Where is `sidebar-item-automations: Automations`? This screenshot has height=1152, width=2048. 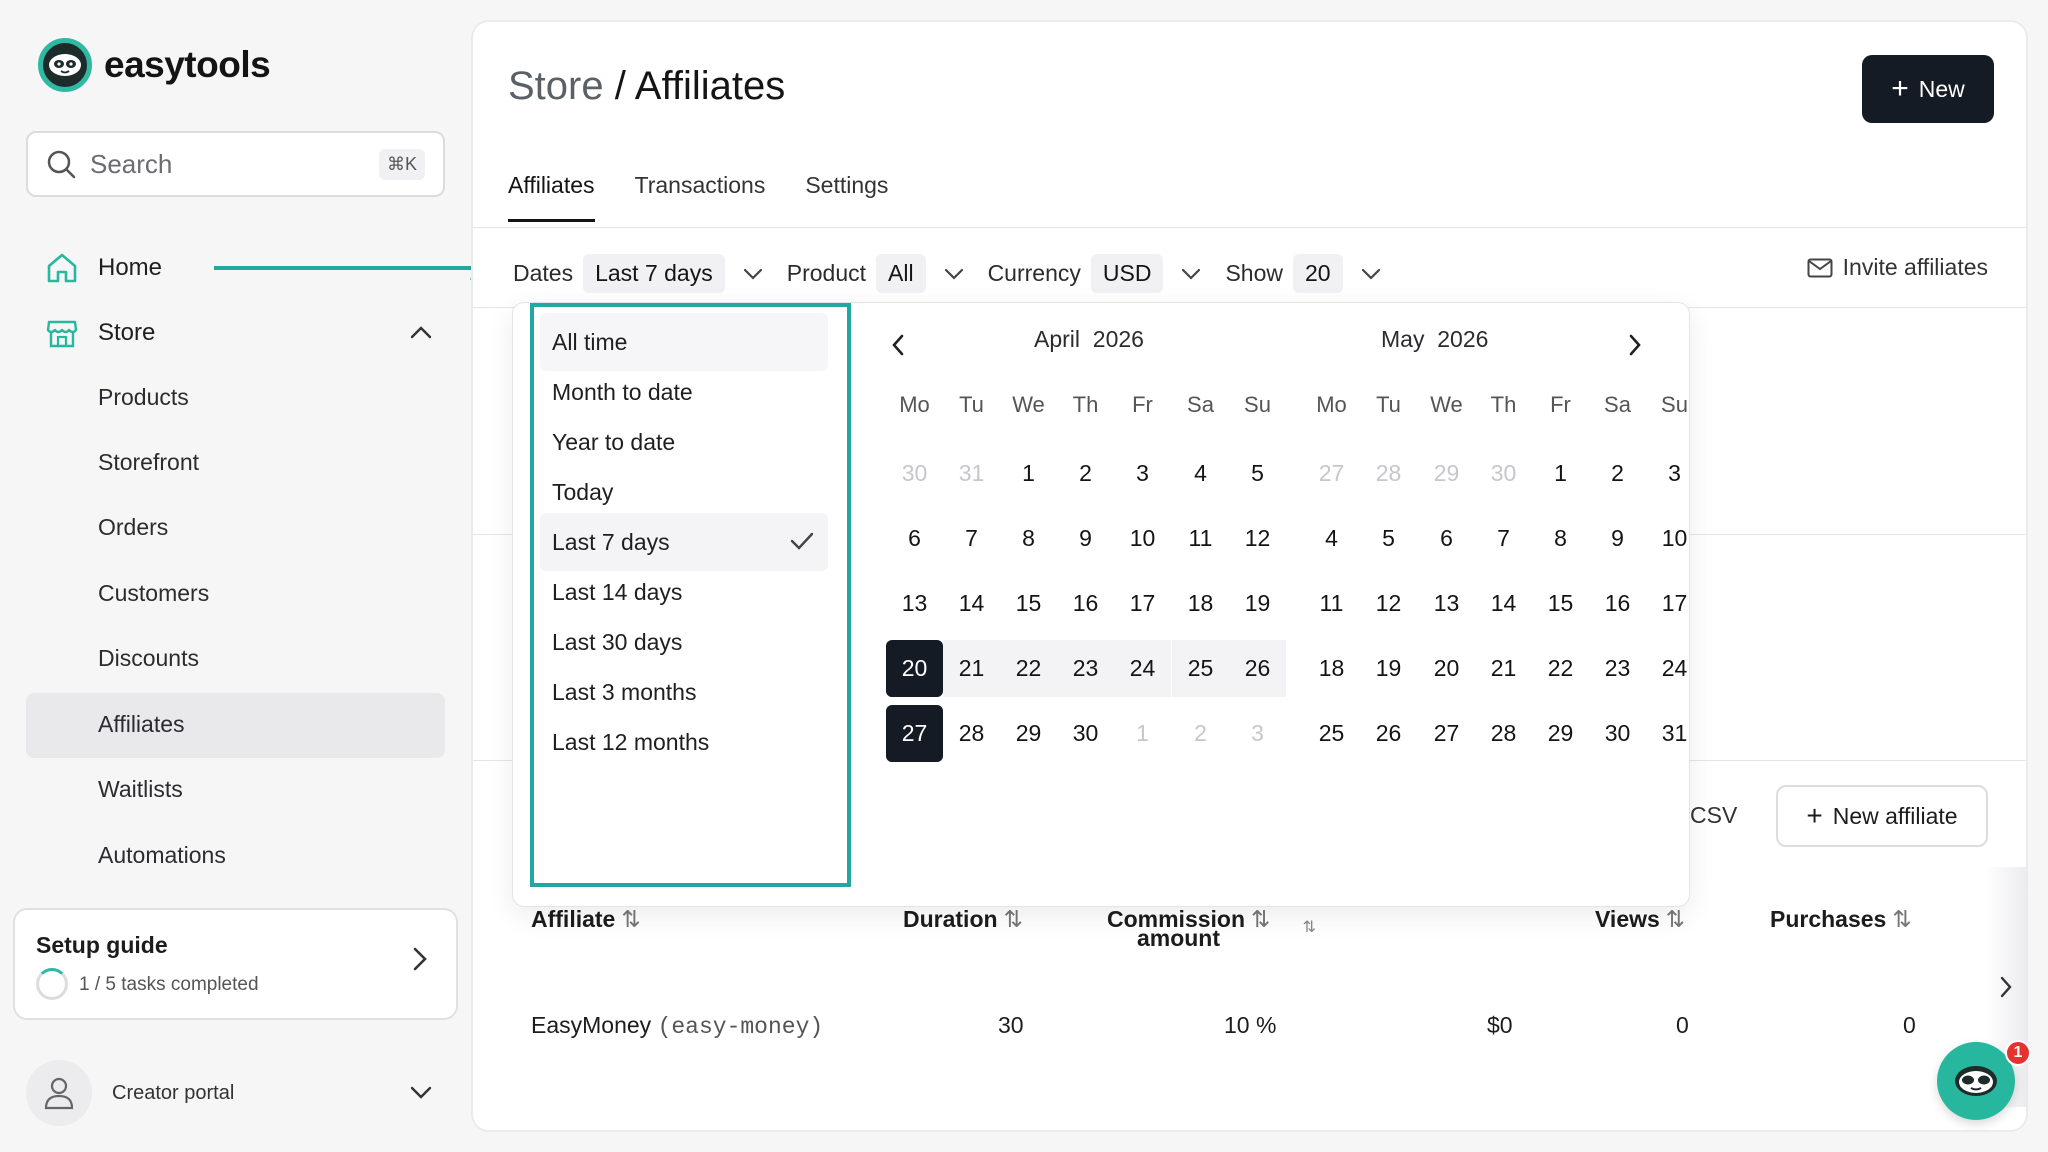 sidebar-item-automations: Automations is located at coordinates (162, 855).